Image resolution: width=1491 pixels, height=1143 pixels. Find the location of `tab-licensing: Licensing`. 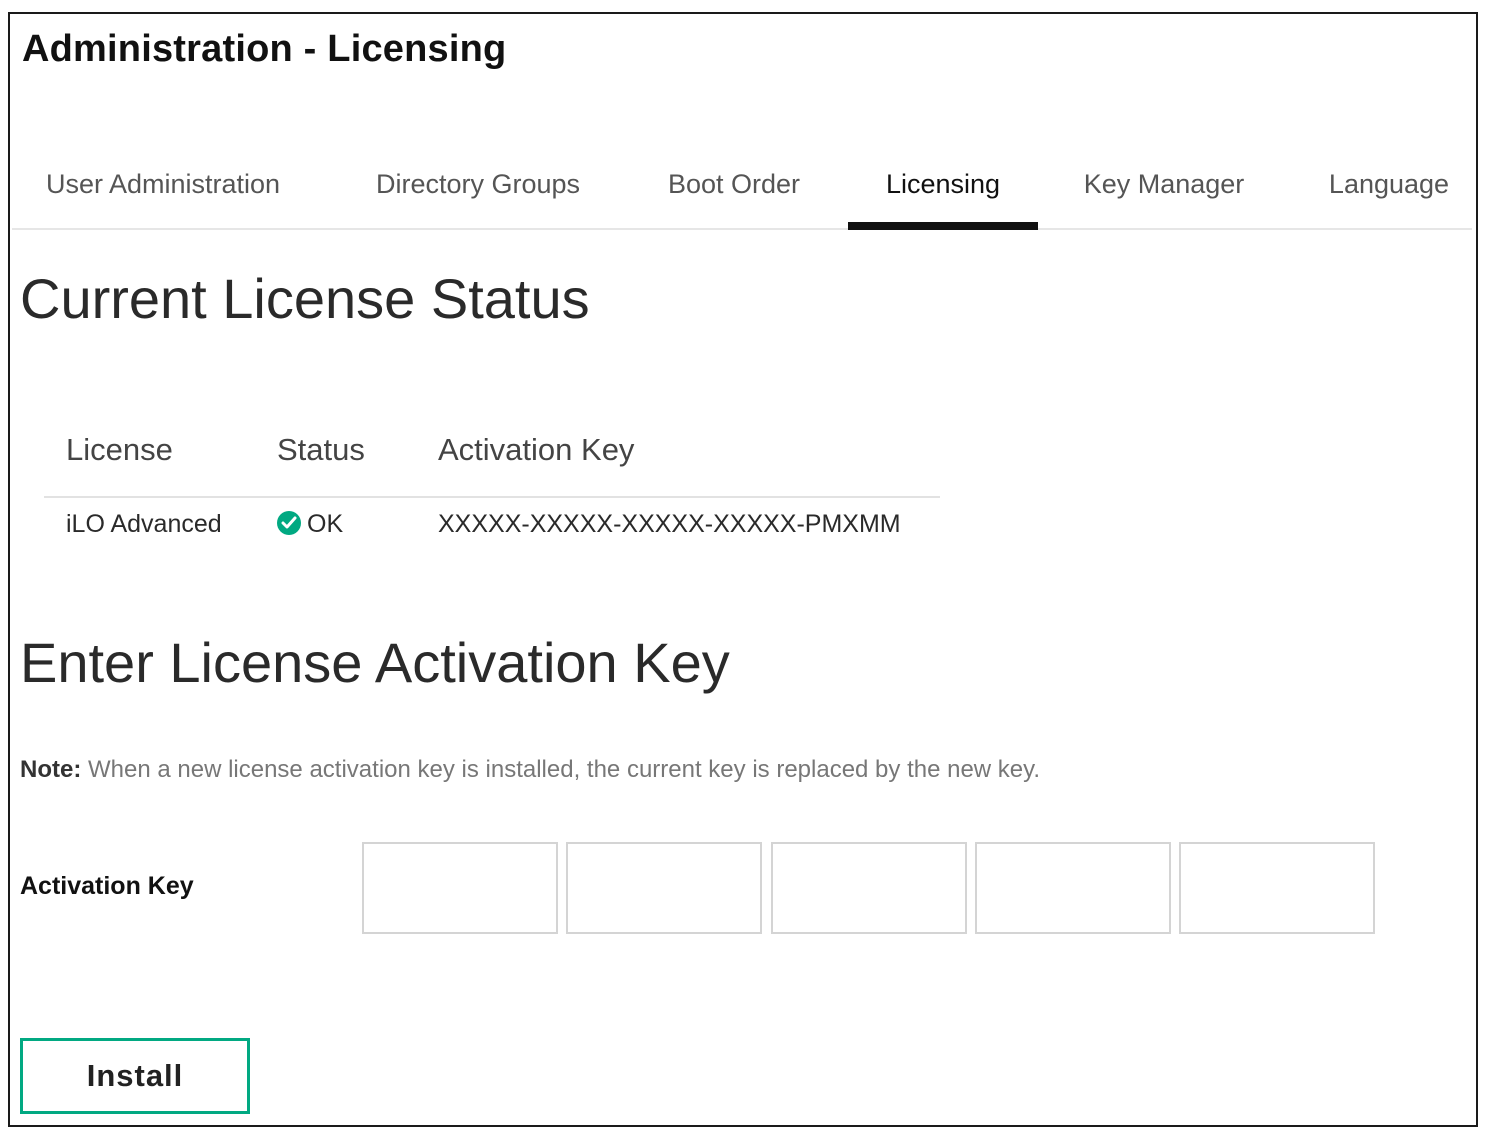

tab-licensing: Licensing is located at coordinates (943, 197).